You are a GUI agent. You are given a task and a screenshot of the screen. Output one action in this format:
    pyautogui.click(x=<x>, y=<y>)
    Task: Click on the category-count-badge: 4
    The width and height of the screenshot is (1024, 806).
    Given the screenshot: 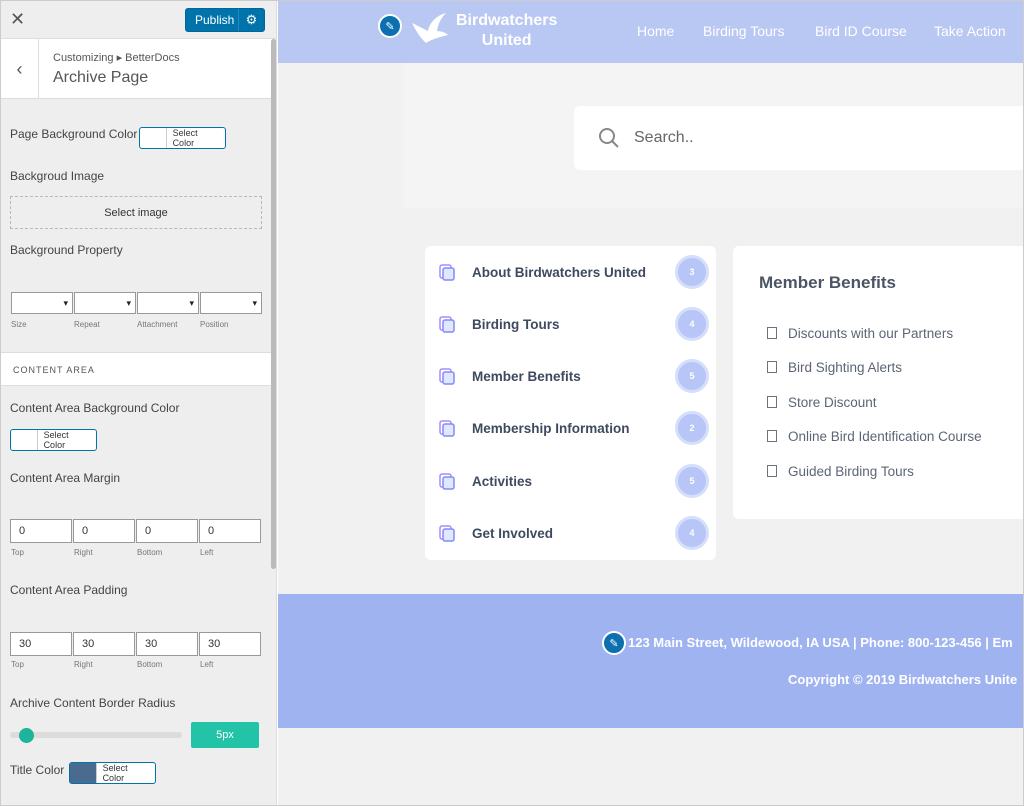 What is the action you would take?
    pyautogui.click(x=692, y=324)
    